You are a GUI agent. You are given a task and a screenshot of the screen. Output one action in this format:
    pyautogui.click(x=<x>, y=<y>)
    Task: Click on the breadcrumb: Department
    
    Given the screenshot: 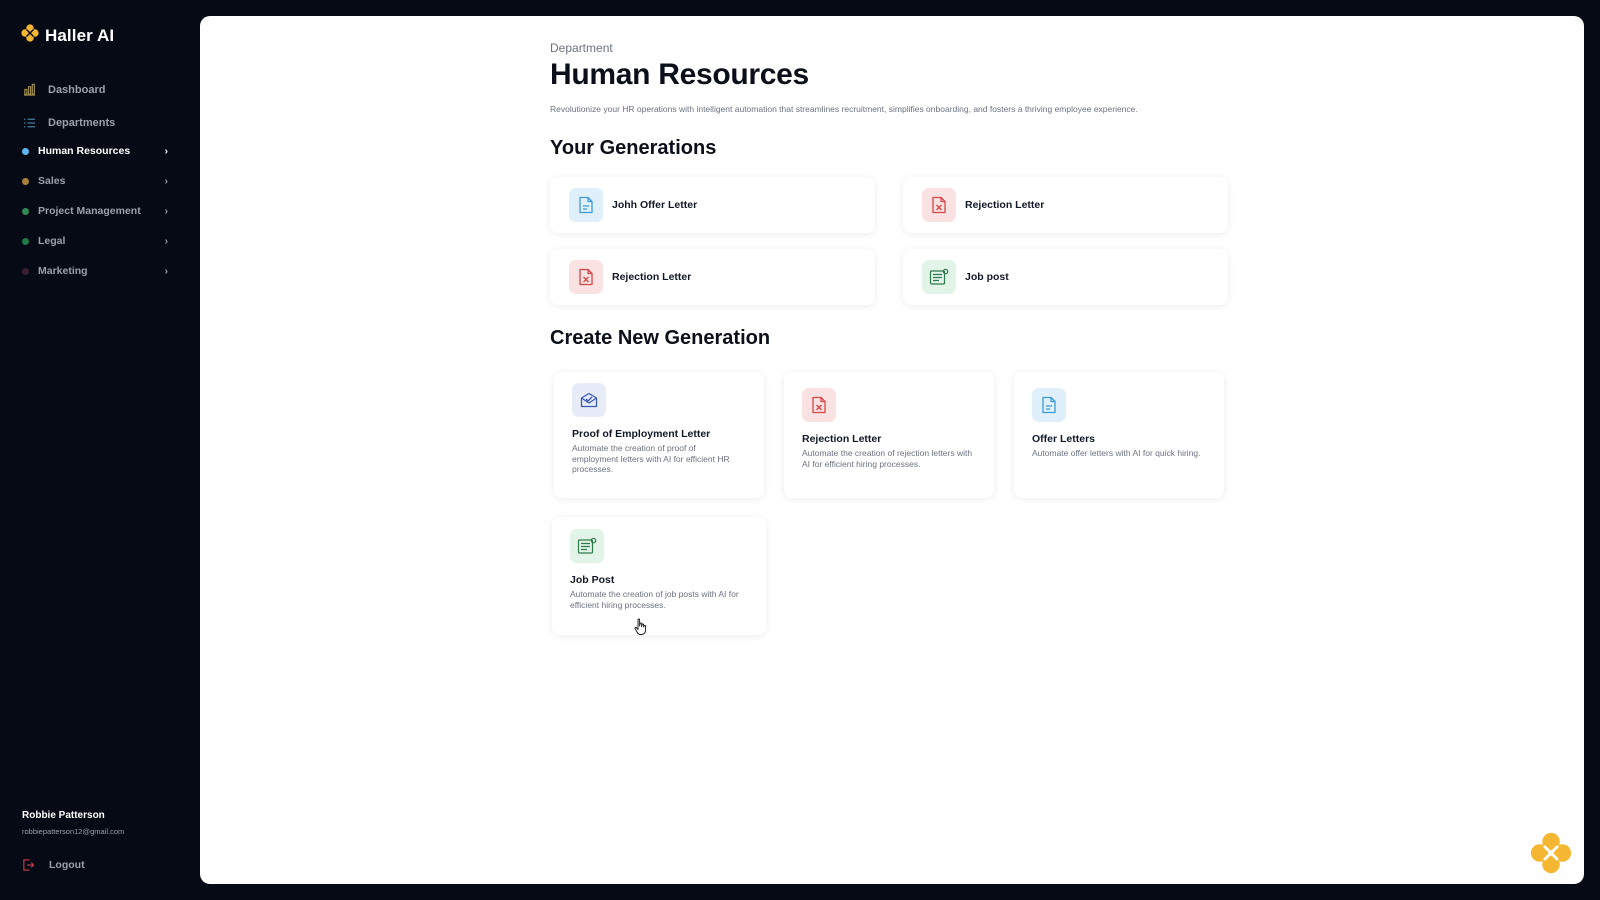 What is the action you would take?
    pyautogui.click(x=581, y=48)
    